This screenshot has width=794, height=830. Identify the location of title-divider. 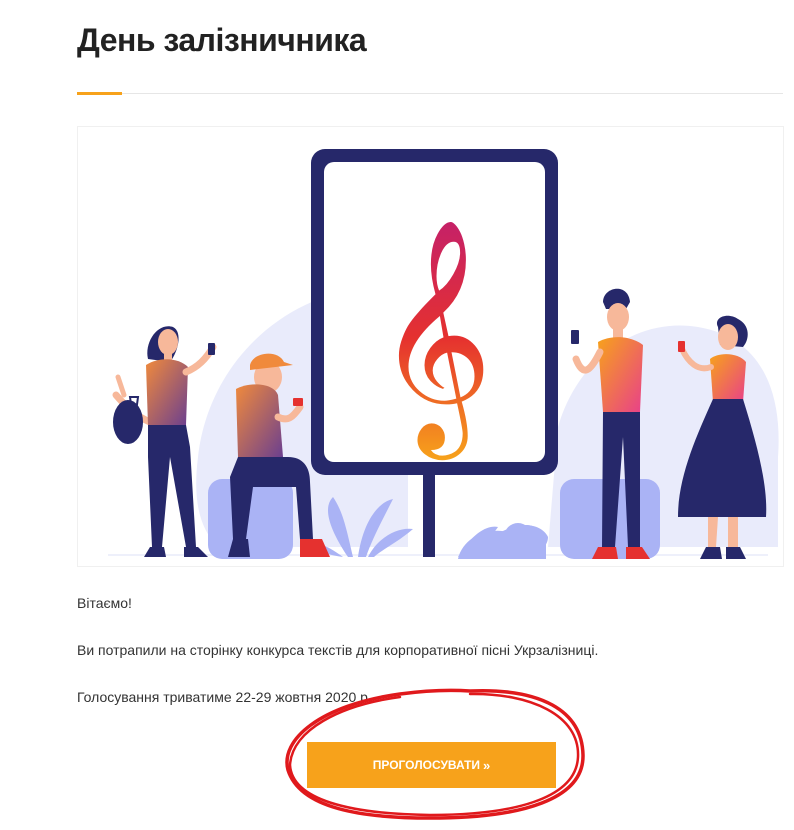
(430, 93).